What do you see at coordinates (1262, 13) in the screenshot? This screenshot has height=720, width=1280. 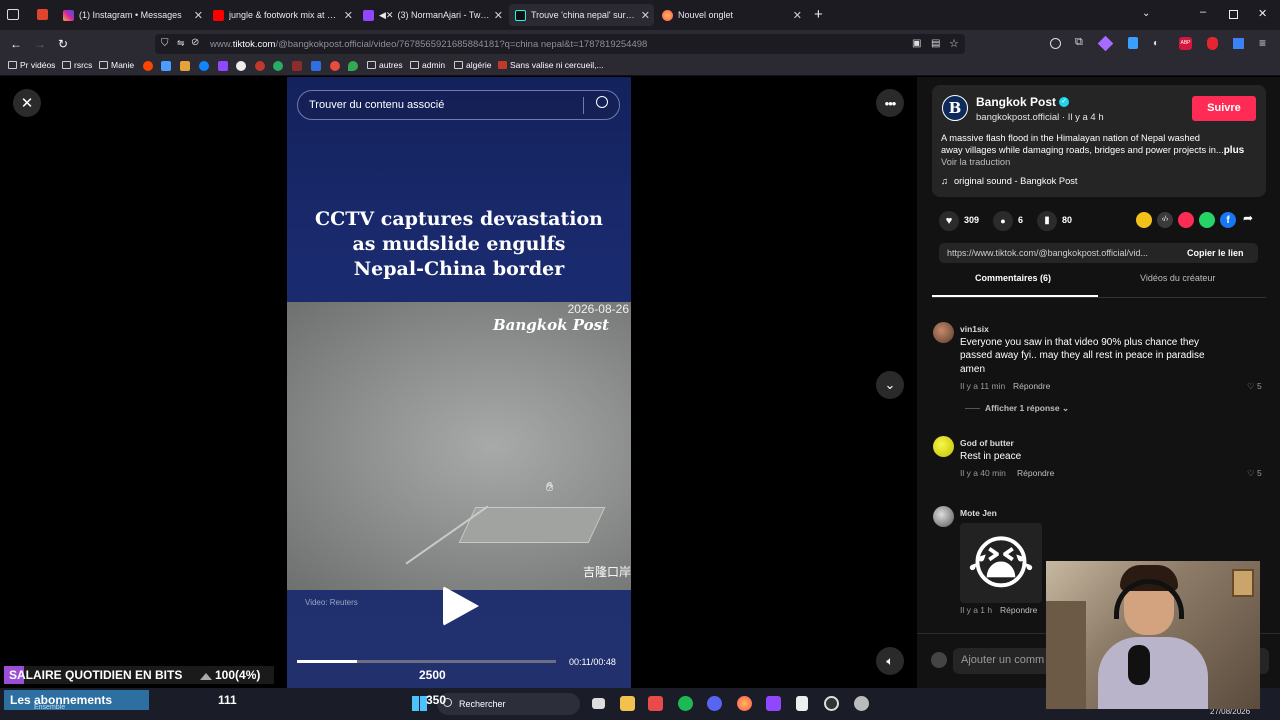 I see `close-window-icon: ✕` at bounding box center [1262, 13].